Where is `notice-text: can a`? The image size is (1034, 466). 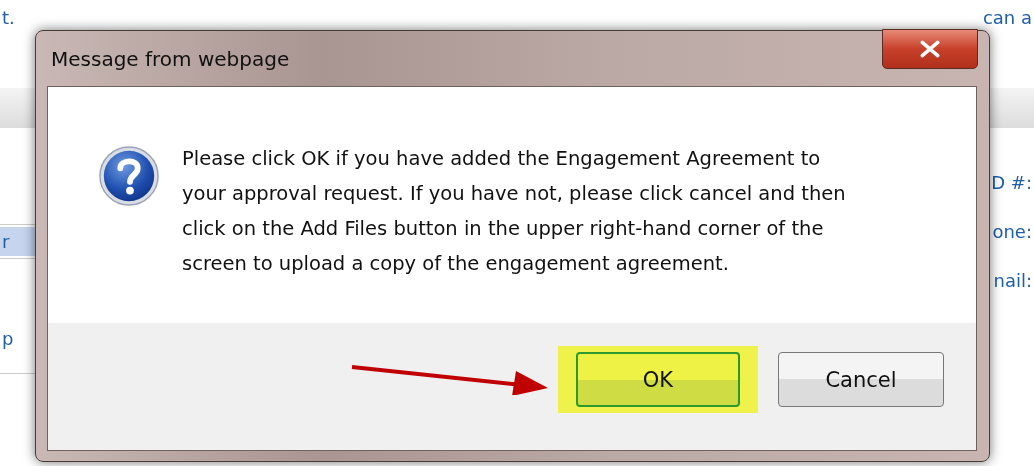
notice-text: can a is located at coordinates (1007, 19).